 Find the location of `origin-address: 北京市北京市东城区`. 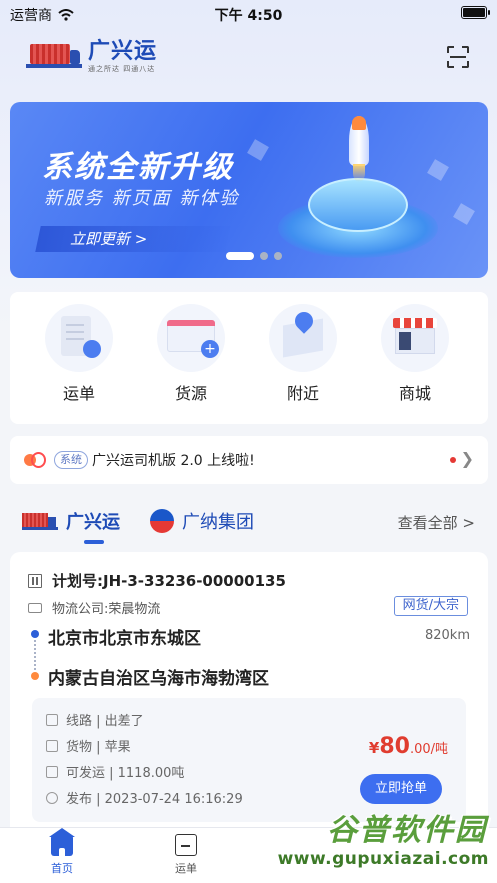

origin-address: 北京市北京市东城区 is located at coordinates (124, 639).